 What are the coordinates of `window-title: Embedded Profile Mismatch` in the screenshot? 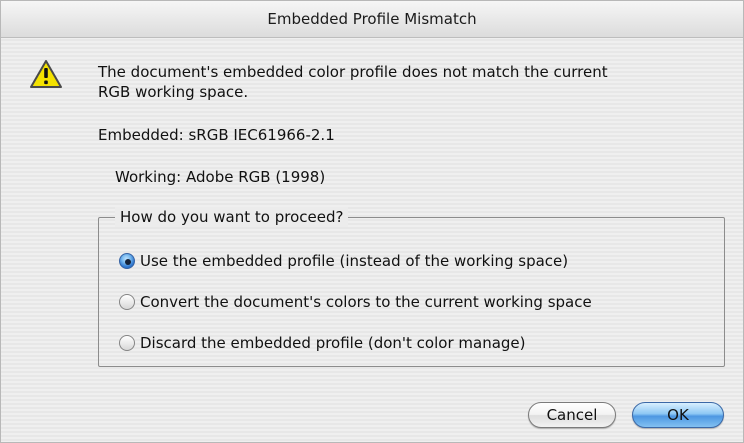 It's located at (372, 19).